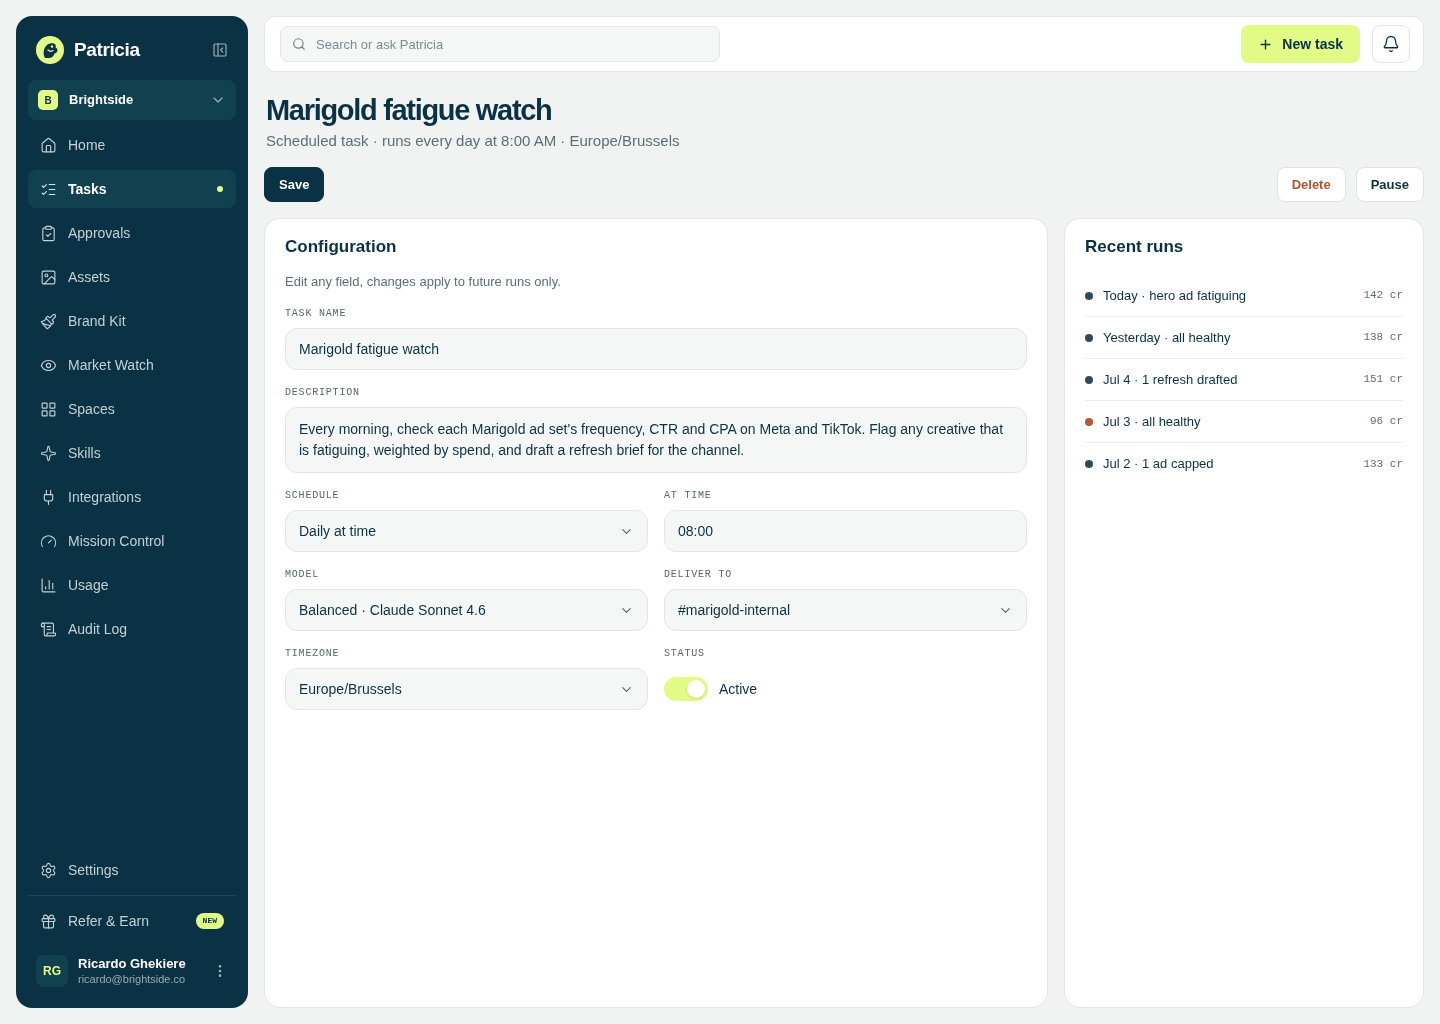 This screenshot has width=1440, height=1024. Describe the element at coordinates (48, 100) in the screenshot. I see `workspace-avatar: B` at that location.